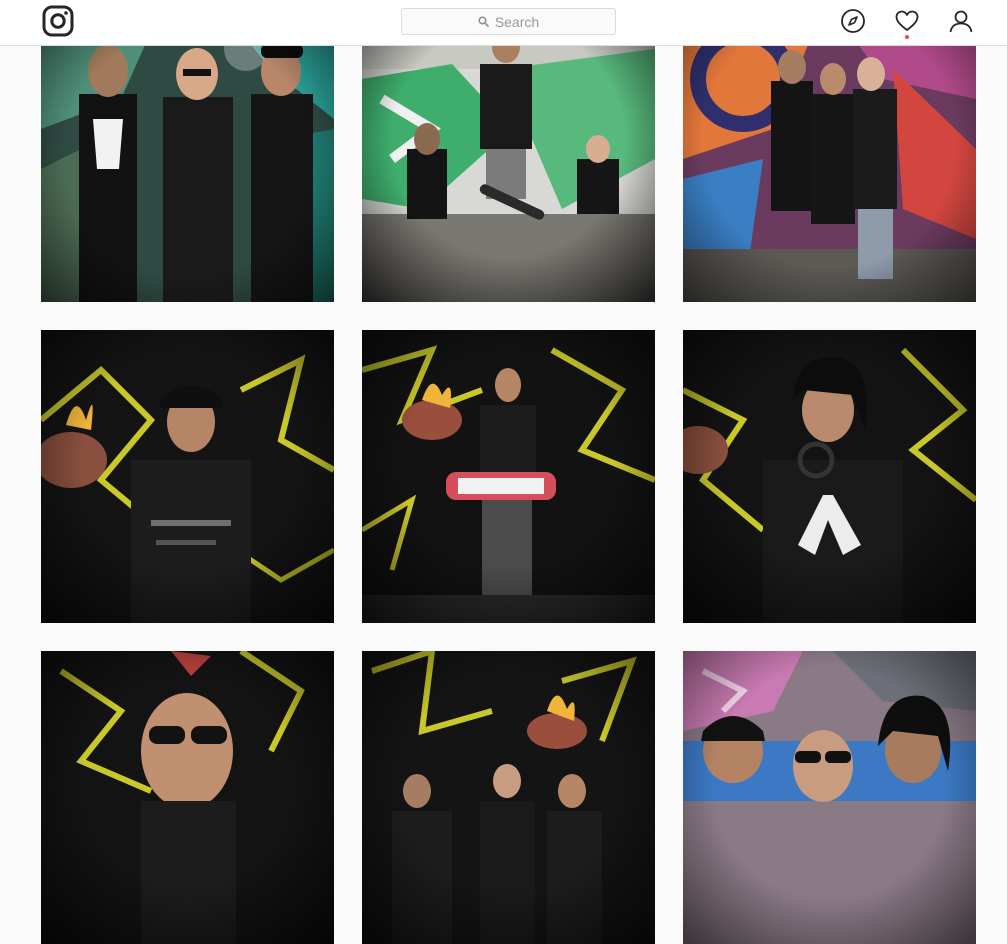 This screenshot has height=944, width=1007. I want to click on notification-dot, so click(907, 37).